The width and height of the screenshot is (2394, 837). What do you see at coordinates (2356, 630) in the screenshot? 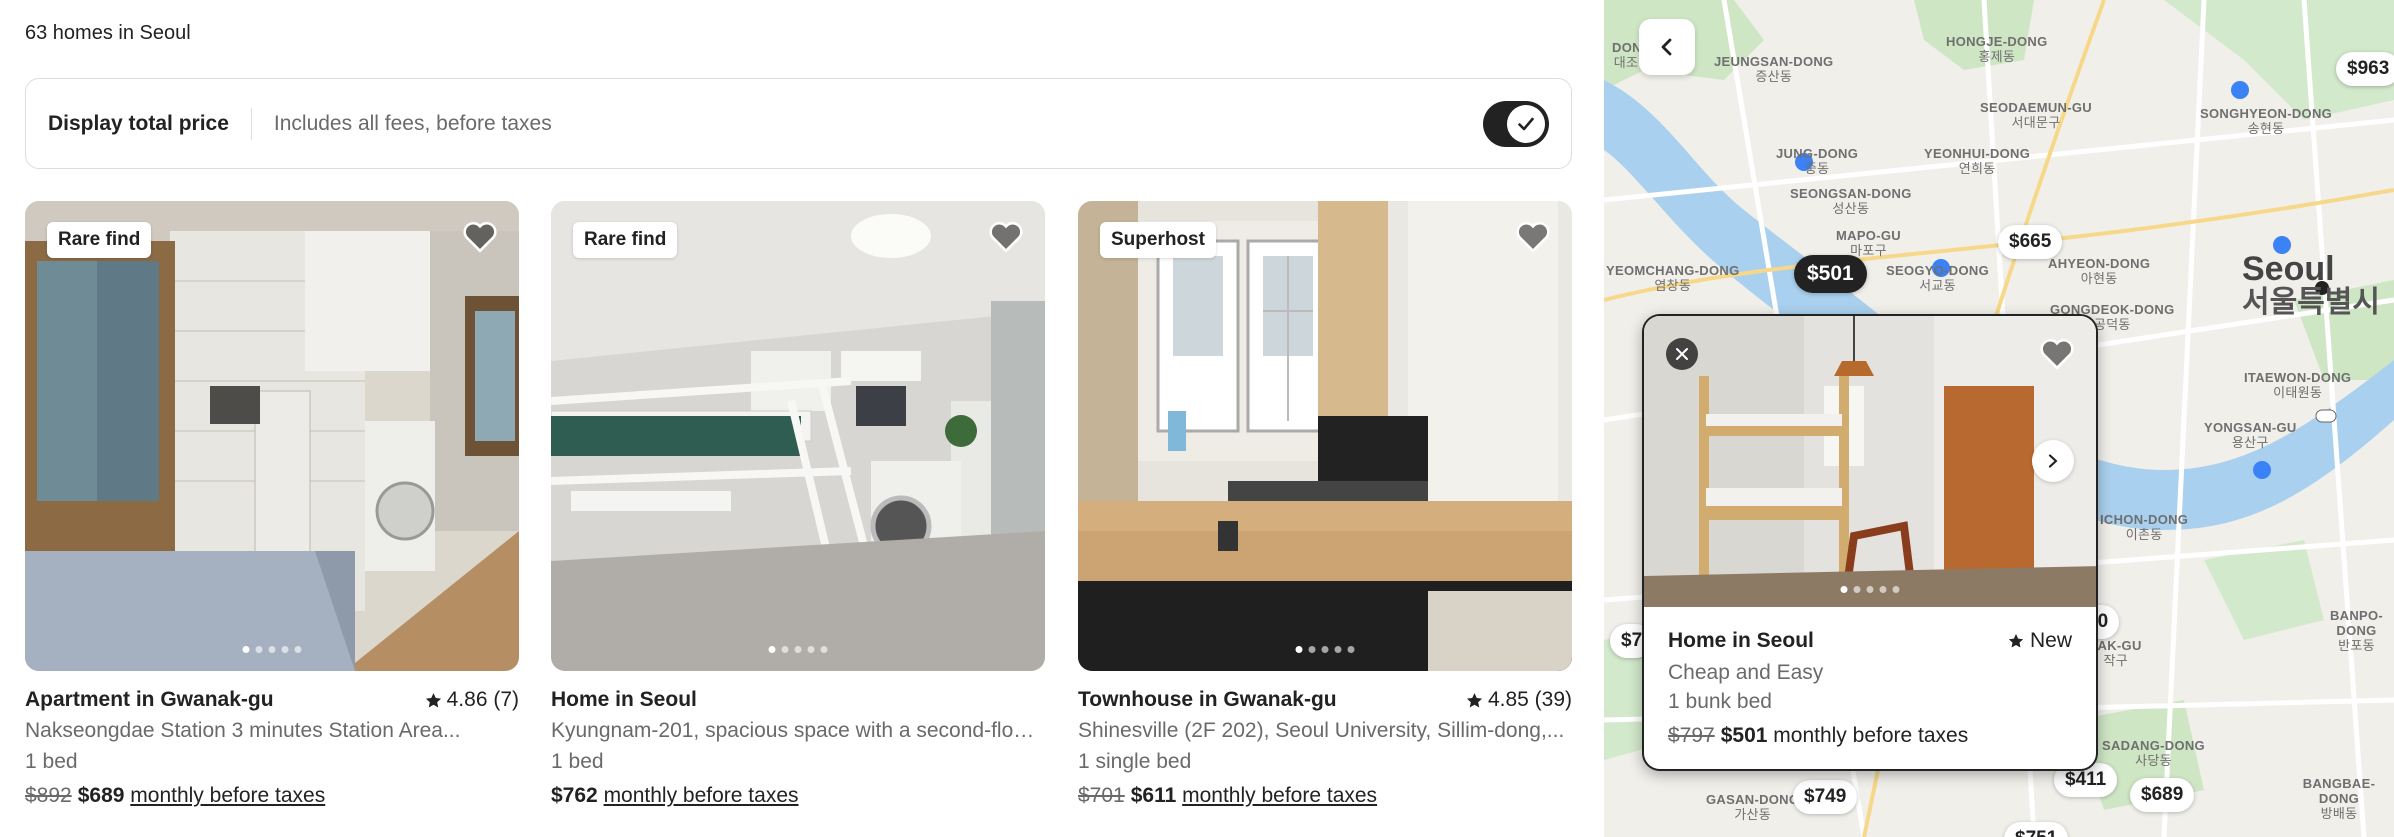
I see `district-label: BANPO-DONG 반포동` at bounding box center [2356, 630].